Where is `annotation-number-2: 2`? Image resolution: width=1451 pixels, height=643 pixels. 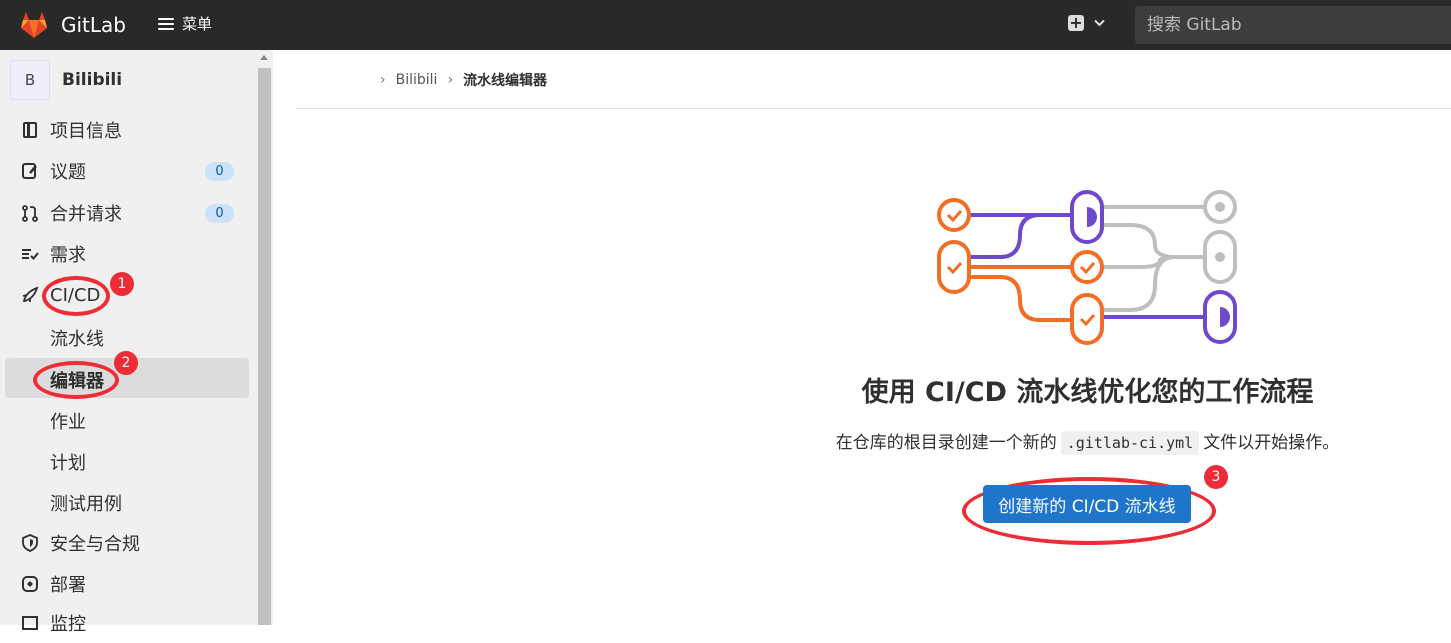
annotation-number-2: 2 is located at coordinates (126, 363).